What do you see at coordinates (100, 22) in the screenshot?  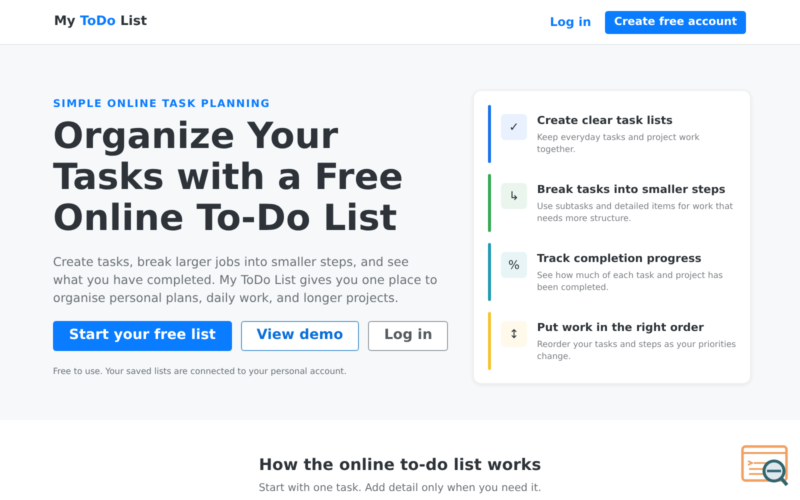 I see `site-logo: My ToDo List` at bounding box center [100, 22].